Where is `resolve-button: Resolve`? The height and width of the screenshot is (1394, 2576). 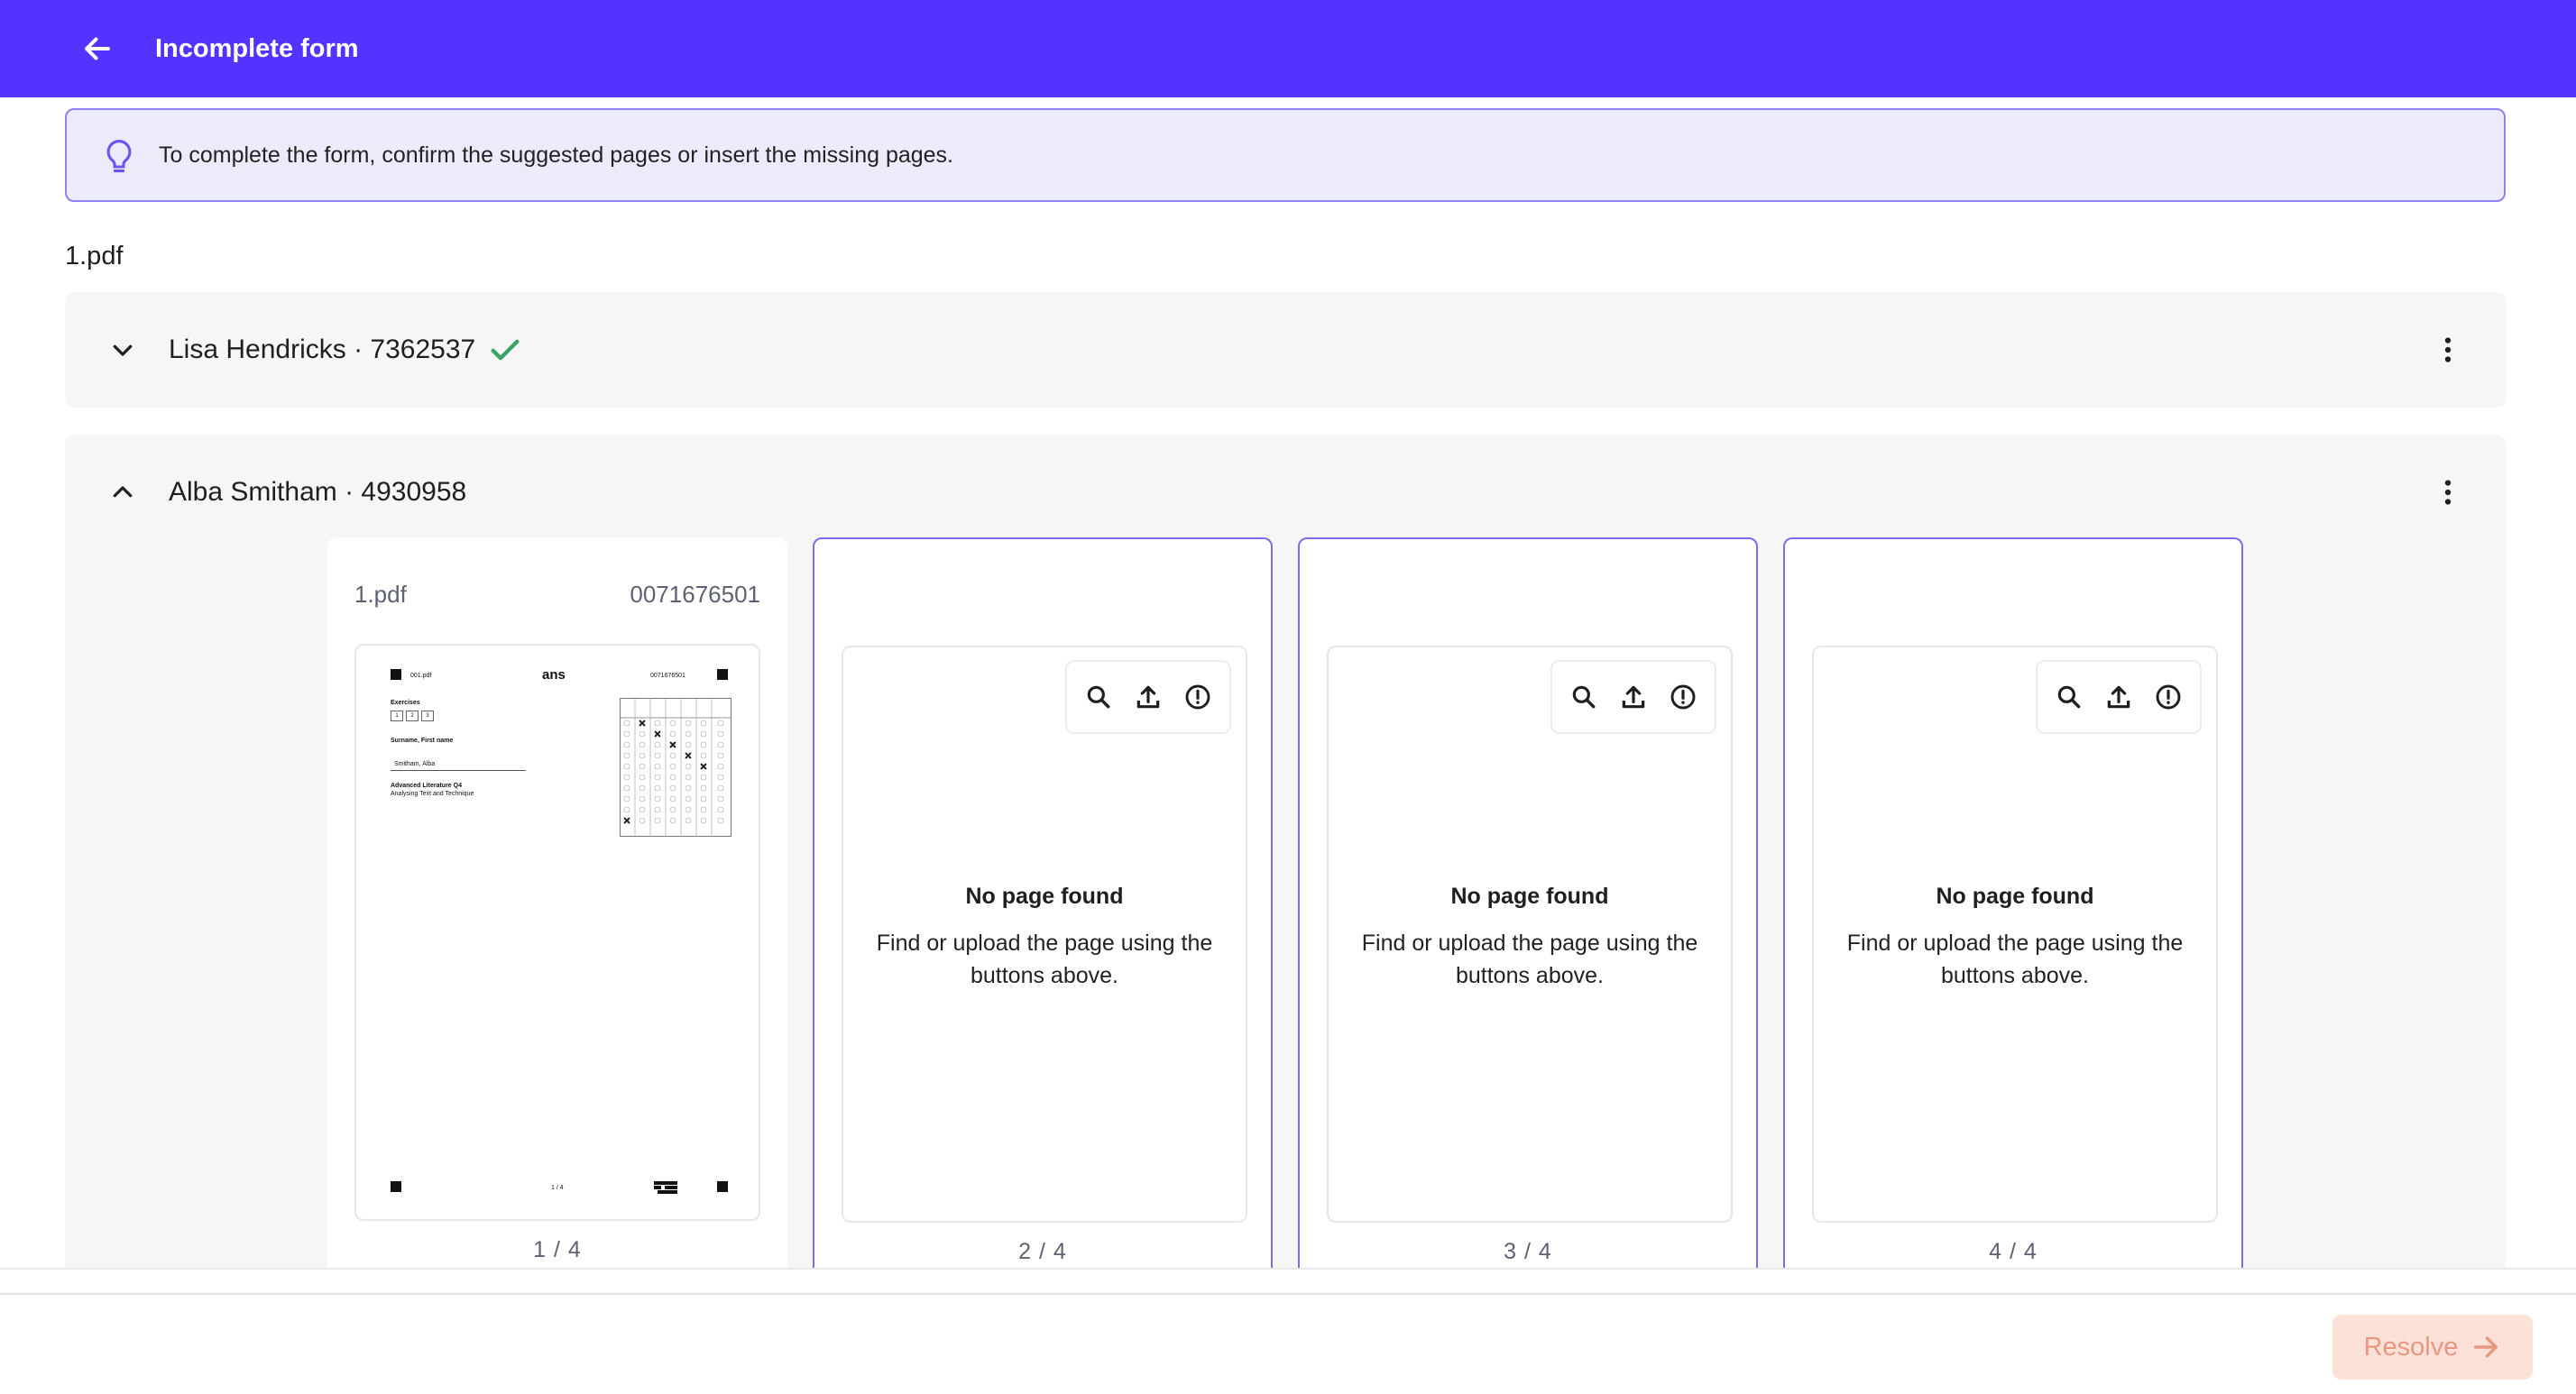
resolve-button: Resolve is located at coordinates (2432, 1347).